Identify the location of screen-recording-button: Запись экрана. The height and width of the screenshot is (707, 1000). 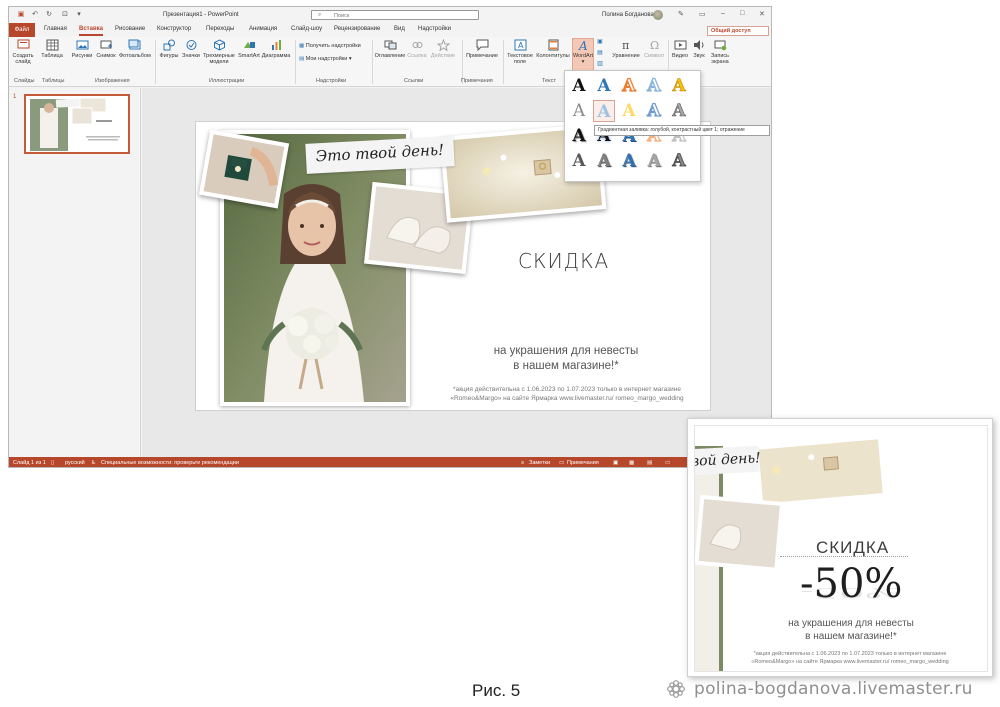
(720, 52).